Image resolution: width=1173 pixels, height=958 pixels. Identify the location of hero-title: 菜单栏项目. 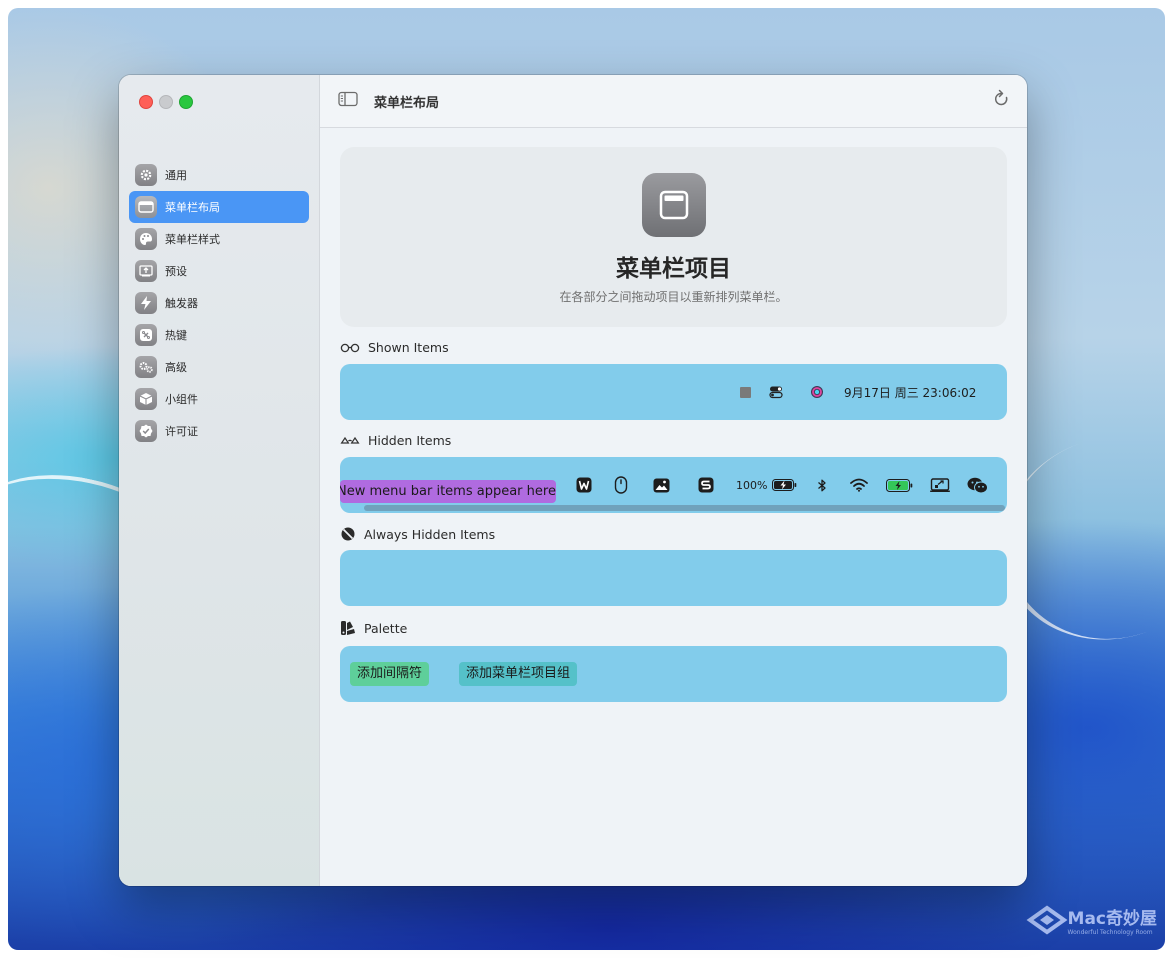
(673, 269).